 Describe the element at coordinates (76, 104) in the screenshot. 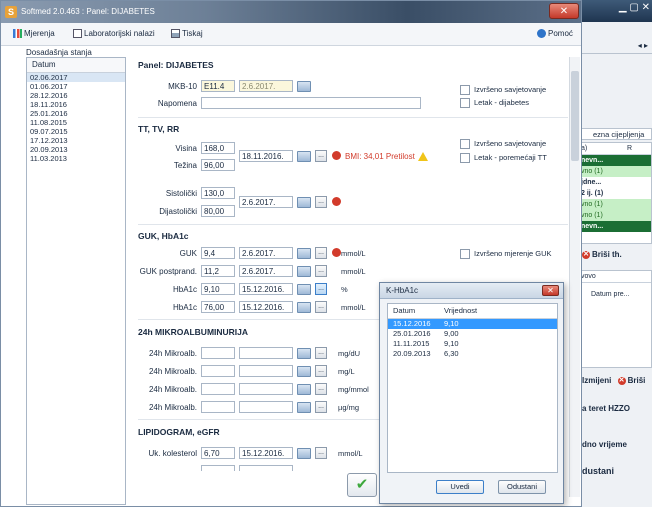

I see `list-item: 18.11.2016` at that location.